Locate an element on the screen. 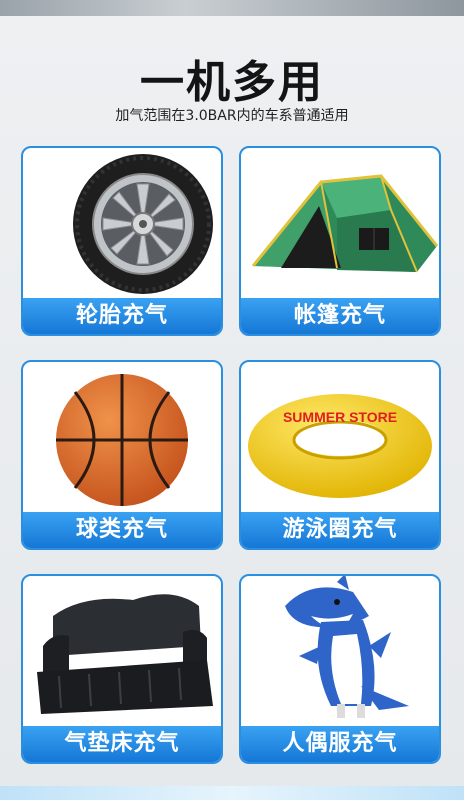 This screenshot has height=800, width=464. top-banner-strip is located at coordinates (232, 8).